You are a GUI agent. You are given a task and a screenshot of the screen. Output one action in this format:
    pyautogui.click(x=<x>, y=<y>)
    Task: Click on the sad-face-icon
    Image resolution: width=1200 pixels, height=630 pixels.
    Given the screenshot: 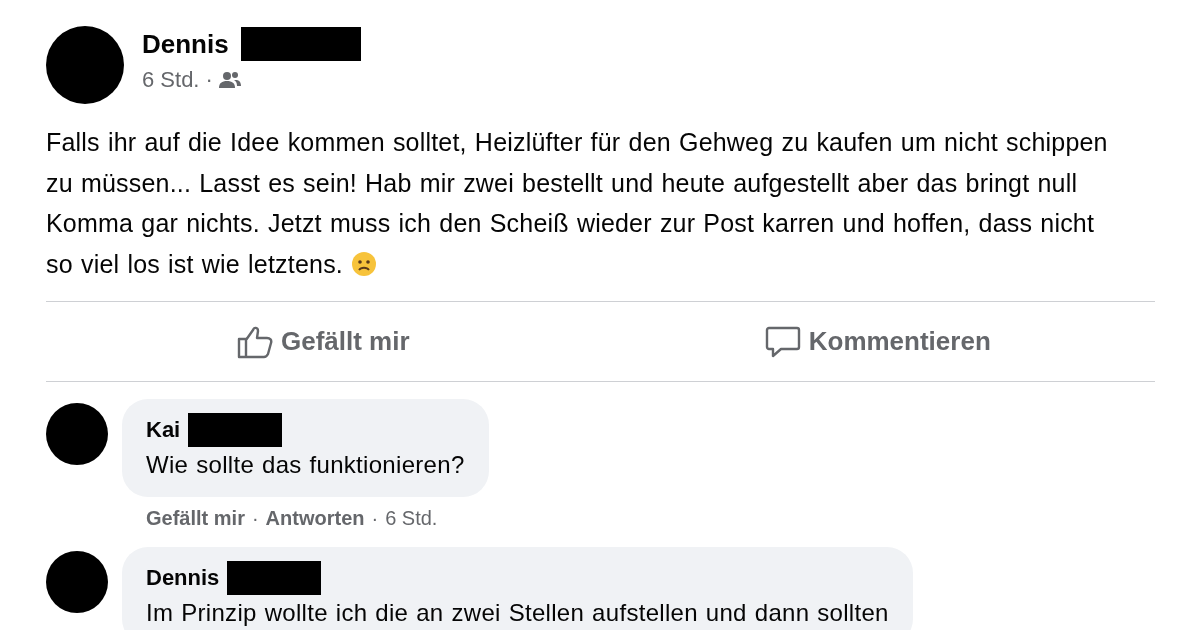 What is the action you would take?
    pyautogui.click(x=364, y=263)
    